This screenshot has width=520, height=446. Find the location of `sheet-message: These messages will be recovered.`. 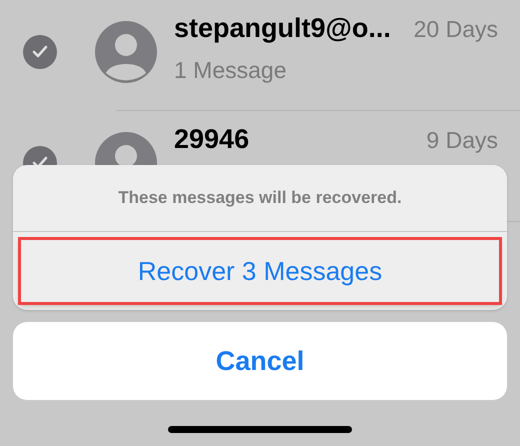

sheet-message: These messages will be recovered. is located at coordinates (260, 198).